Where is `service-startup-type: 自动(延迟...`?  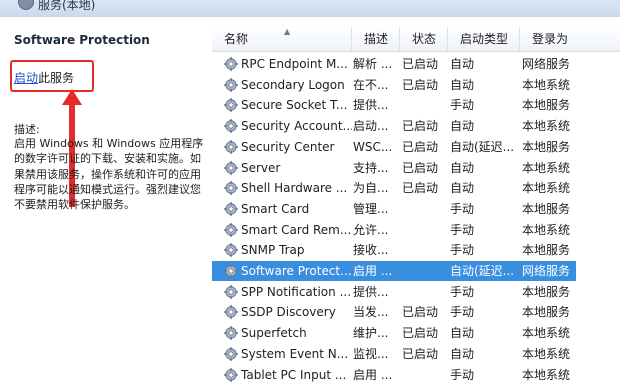 service-startup-type: 自动(延迟... is located at coordinates (482, 146).